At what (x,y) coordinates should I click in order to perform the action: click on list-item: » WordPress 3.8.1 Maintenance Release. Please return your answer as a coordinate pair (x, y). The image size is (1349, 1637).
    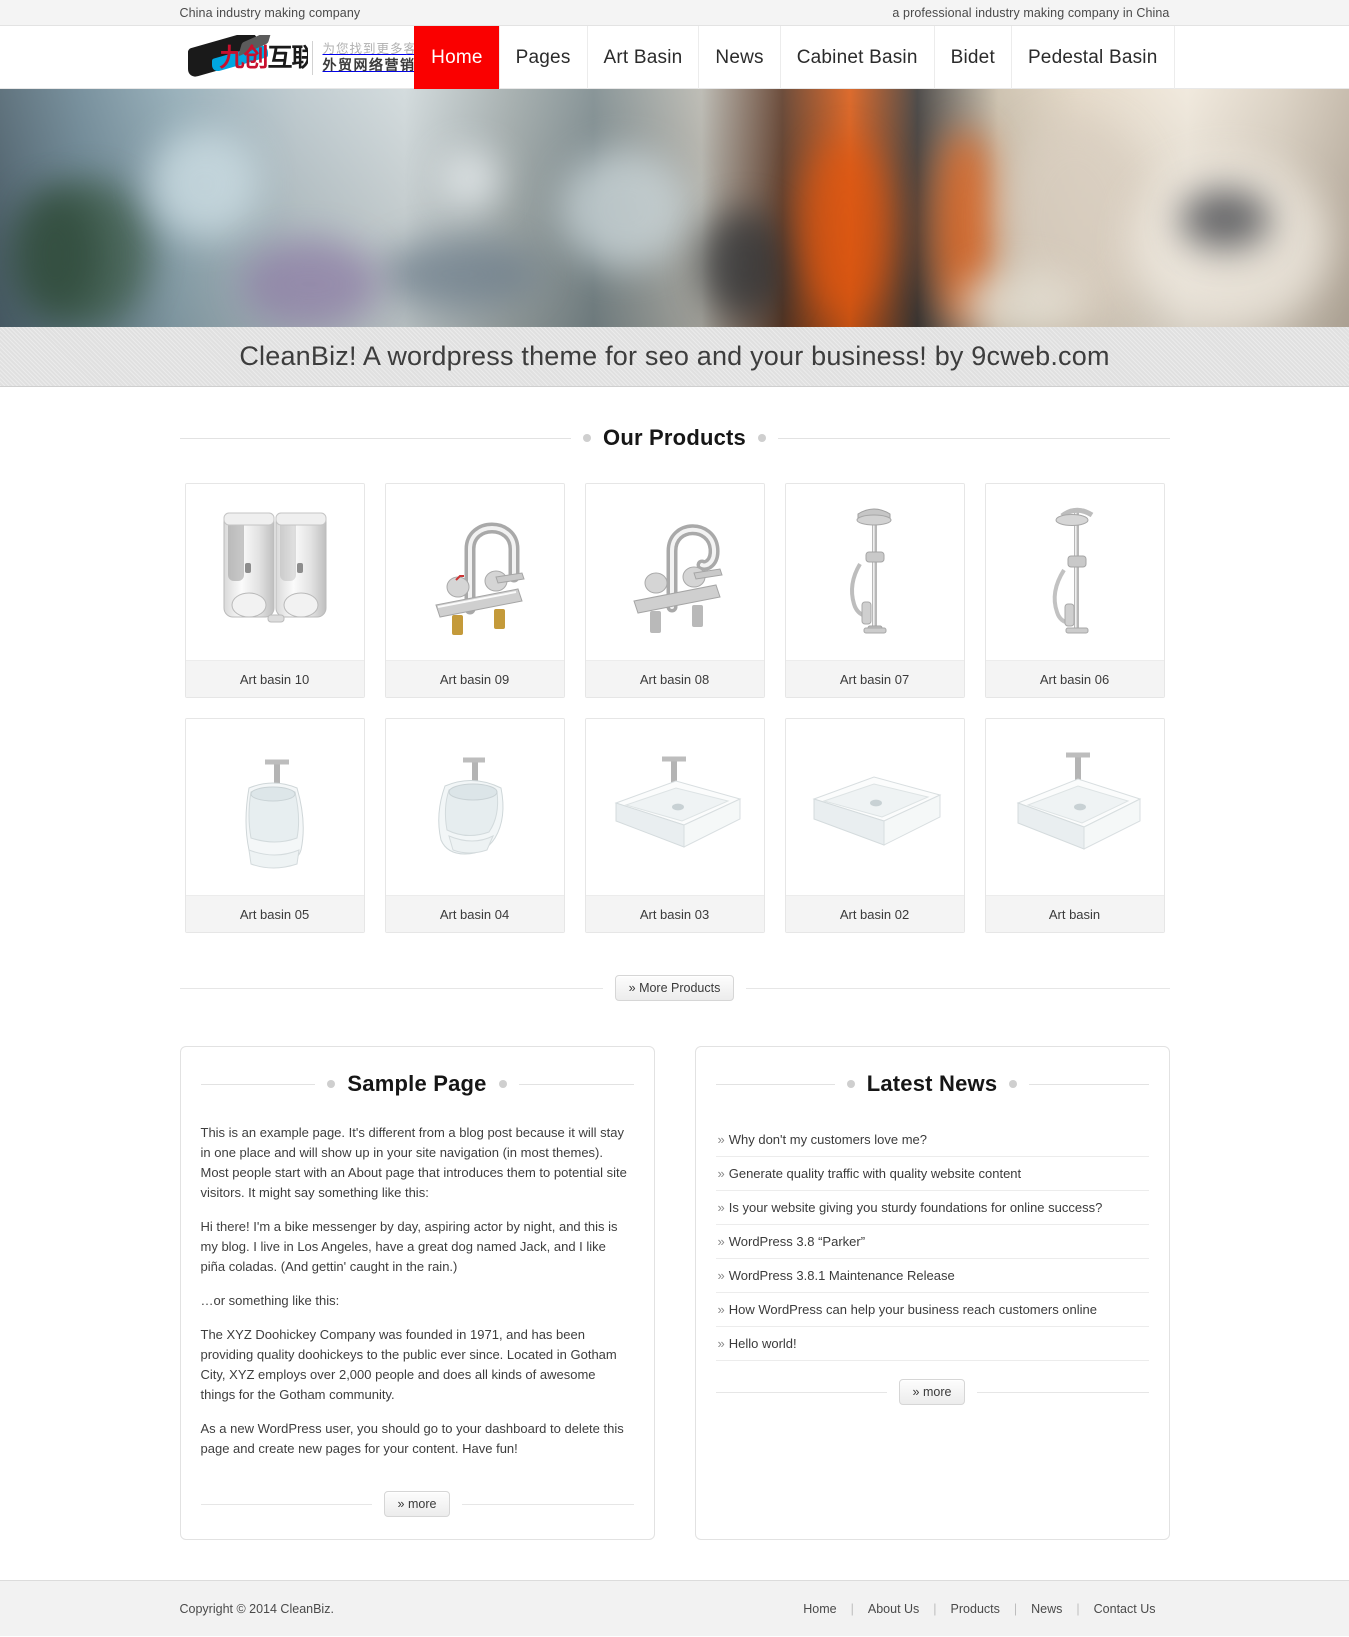
    Looking at the image, I should click on (932, 1276).